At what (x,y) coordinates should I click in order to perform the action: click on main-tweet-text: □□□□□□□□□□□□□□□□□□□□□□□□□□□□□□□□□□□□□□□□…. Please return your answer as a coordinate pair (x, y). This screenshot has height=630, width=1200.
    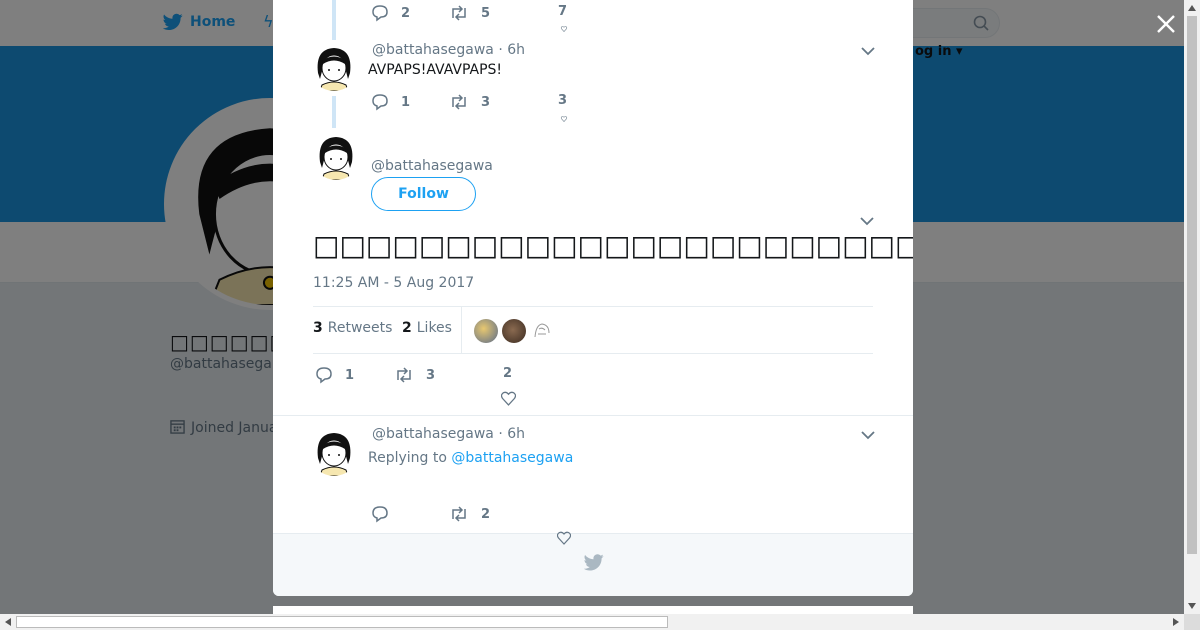
    Looking at the image, I should click on (613, 245).